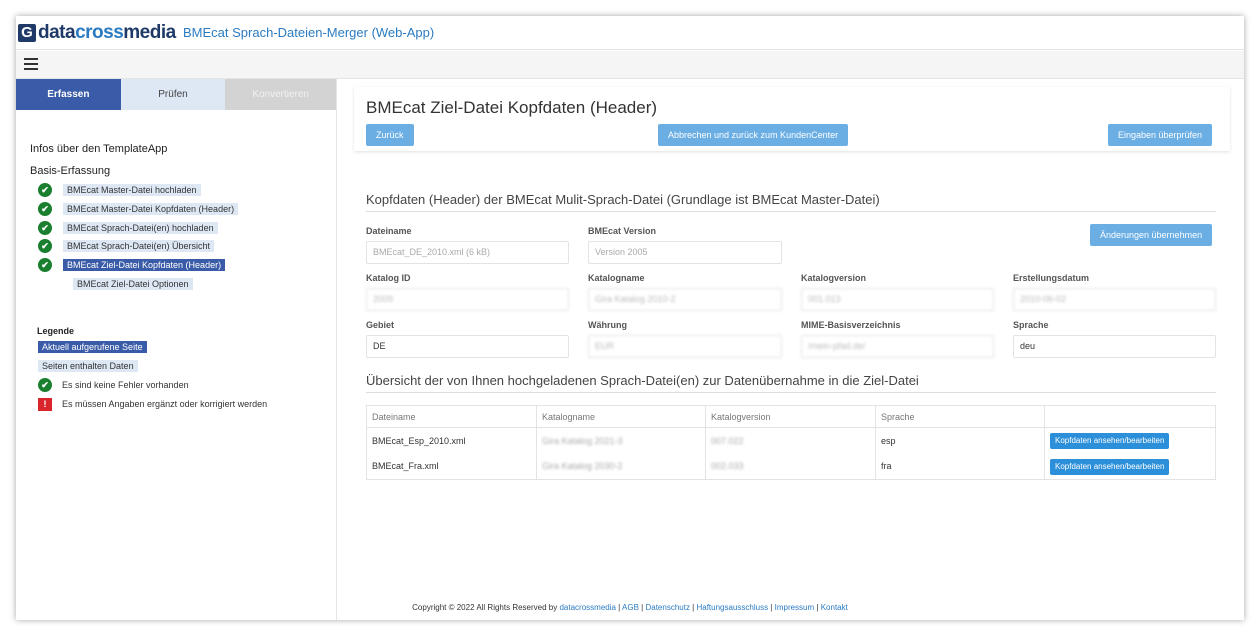 This screenshot has height=636, width=1260. I want to click on gebiet-label: Gebiet, so click(380, 325).